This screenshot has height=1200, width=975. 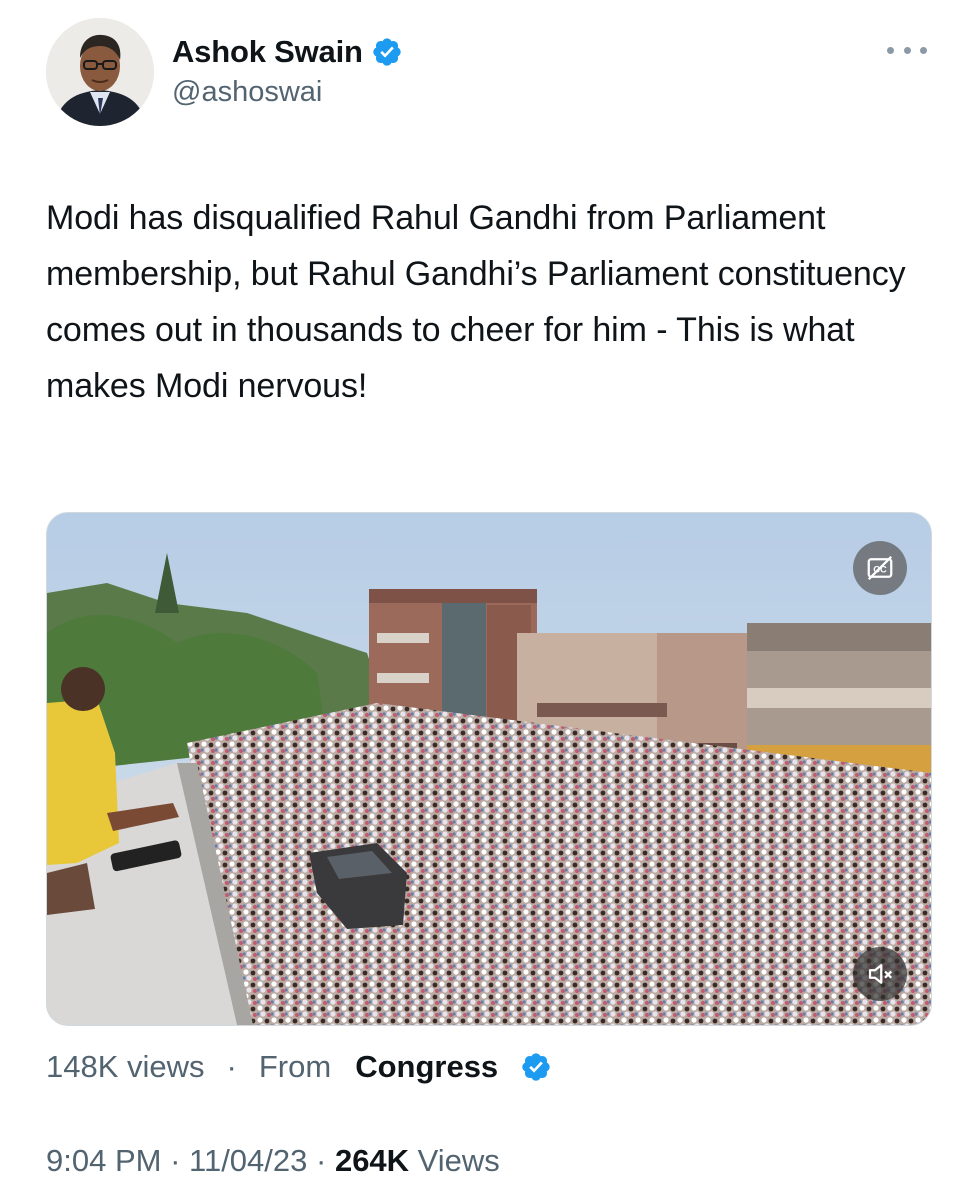 I want to click on closed-captions-icon: CC, so click(x=880, y=568).